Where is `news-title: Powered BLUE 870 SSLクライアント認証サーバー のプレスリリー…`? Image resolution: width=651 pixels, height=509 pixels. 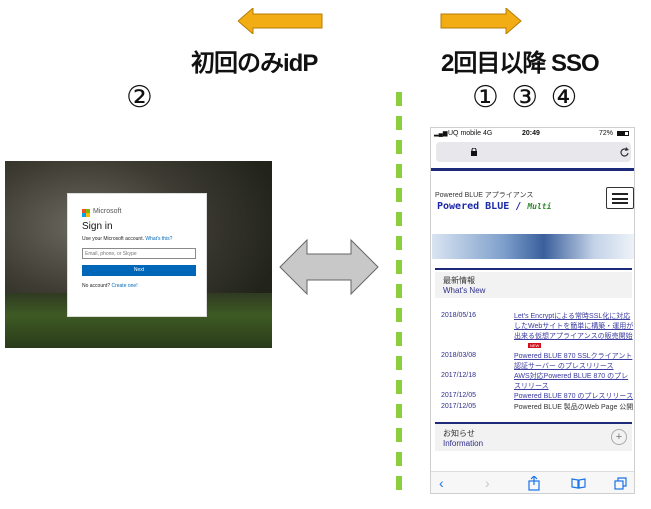
news-title: Powered BLUE 870 SSLクライアント認証サーバー のプレスリリー… is located at coordinates (574, 362).